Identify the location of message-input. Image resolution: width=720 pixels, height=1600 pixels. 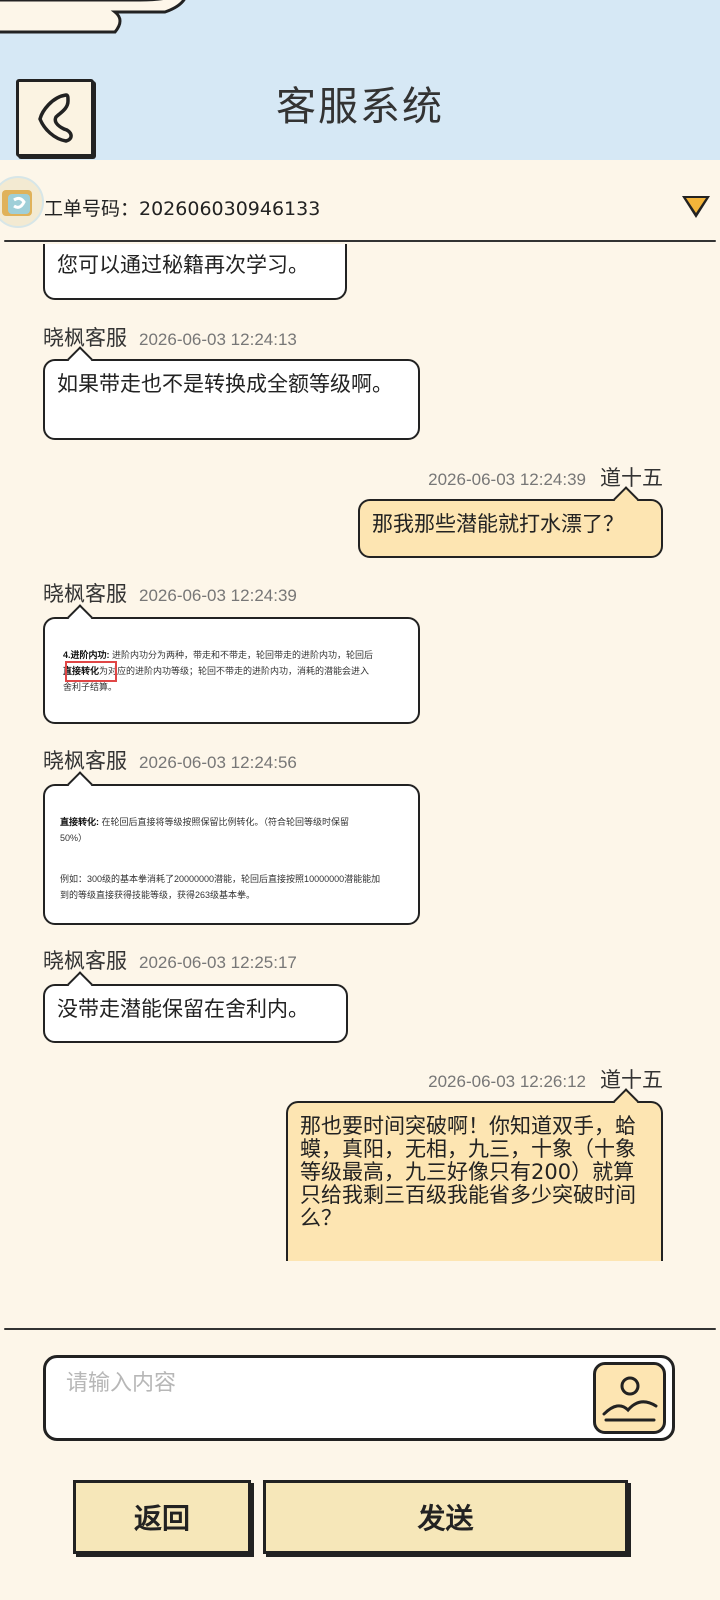
(316, 1383).